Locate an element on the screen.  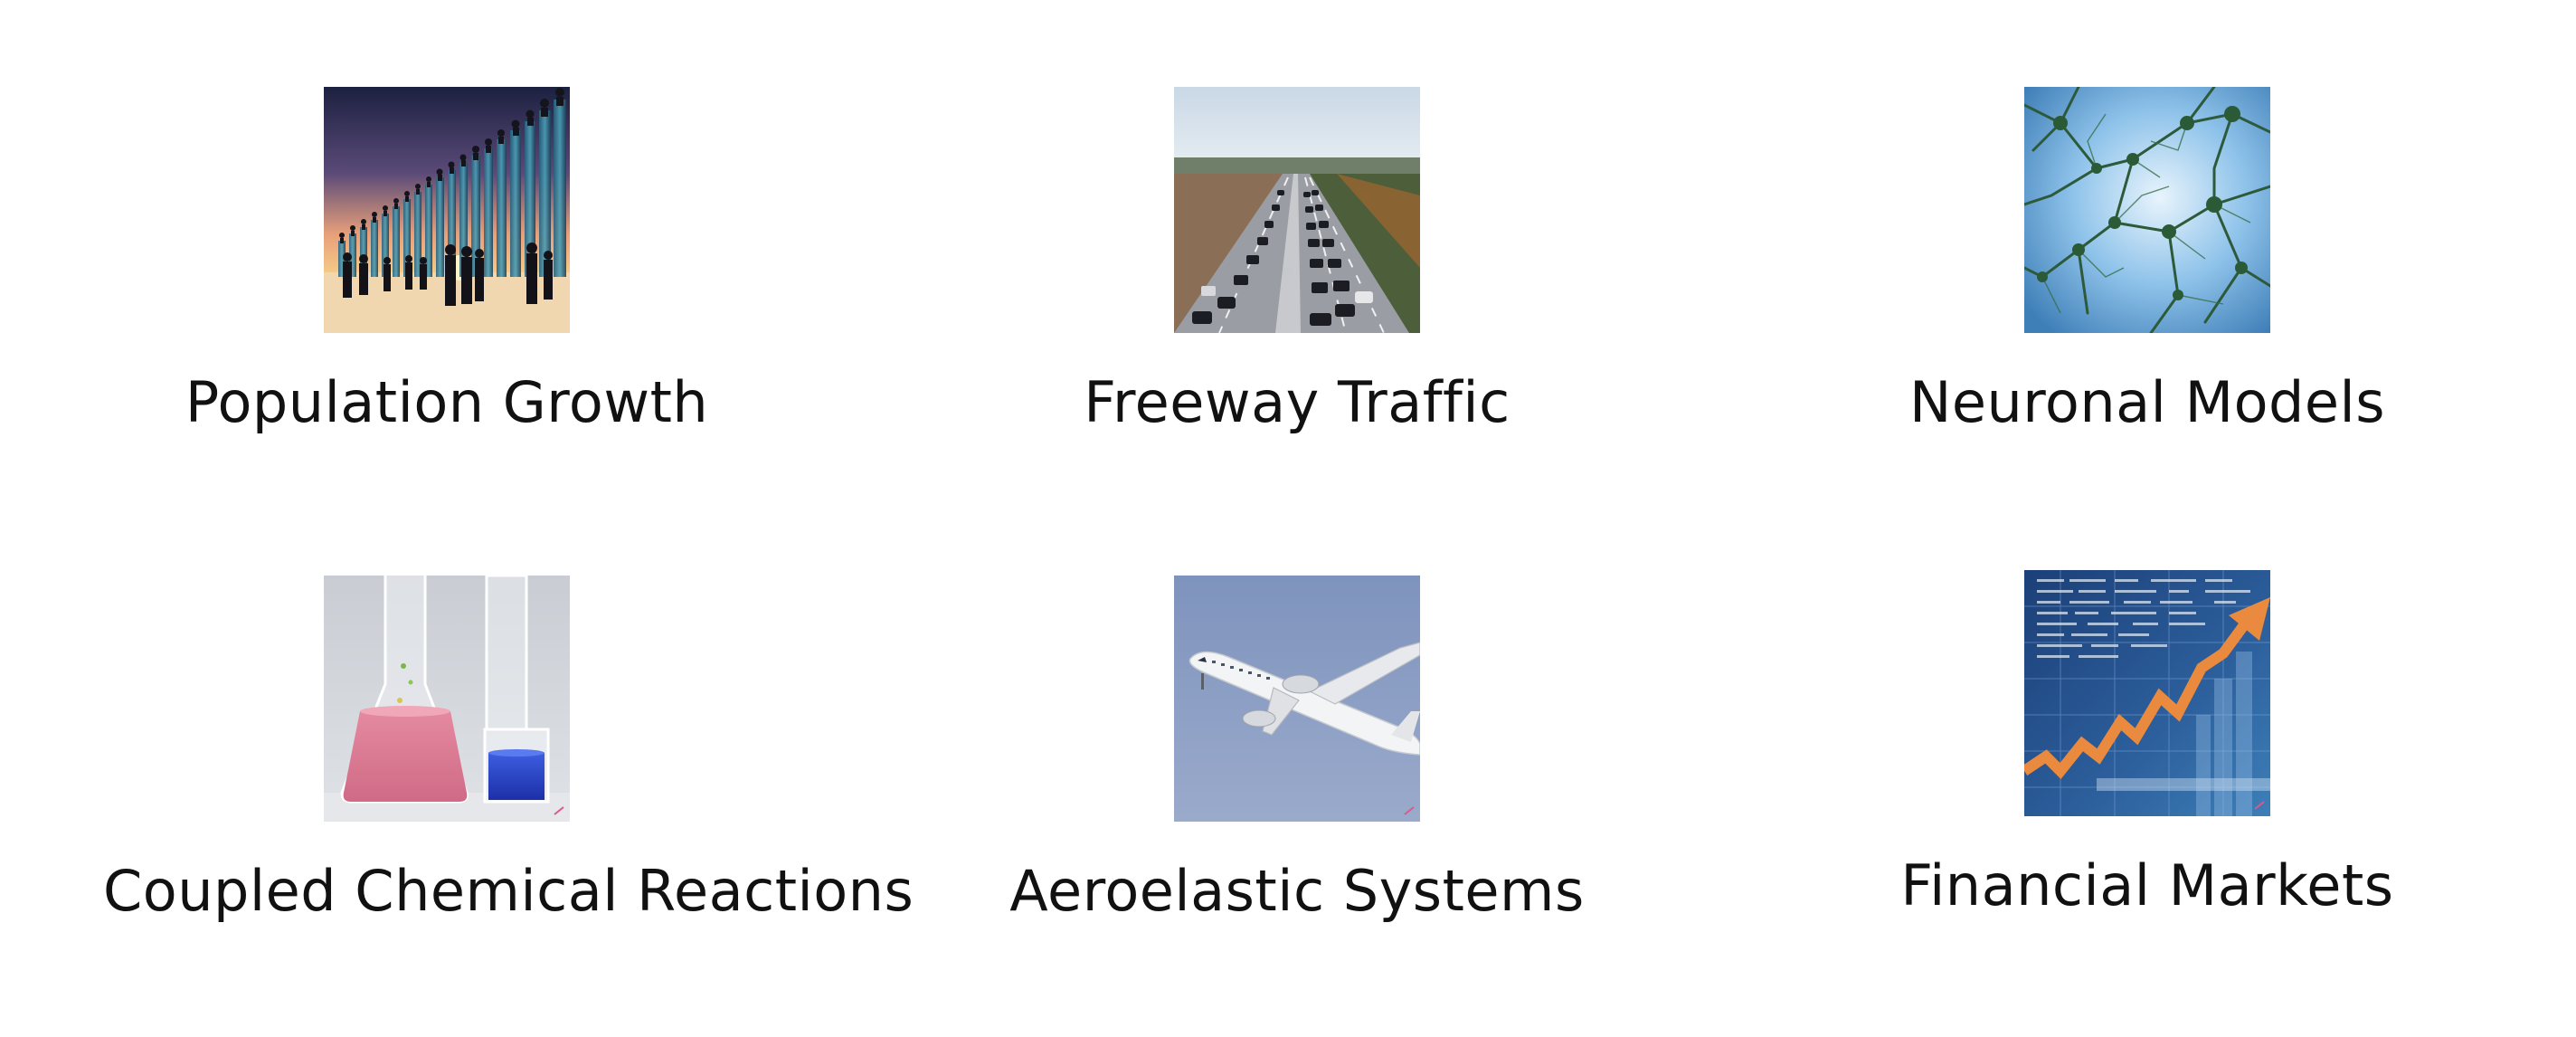
tile-caption: Aeroelastic Systems is located at coordinates (1297, 891).